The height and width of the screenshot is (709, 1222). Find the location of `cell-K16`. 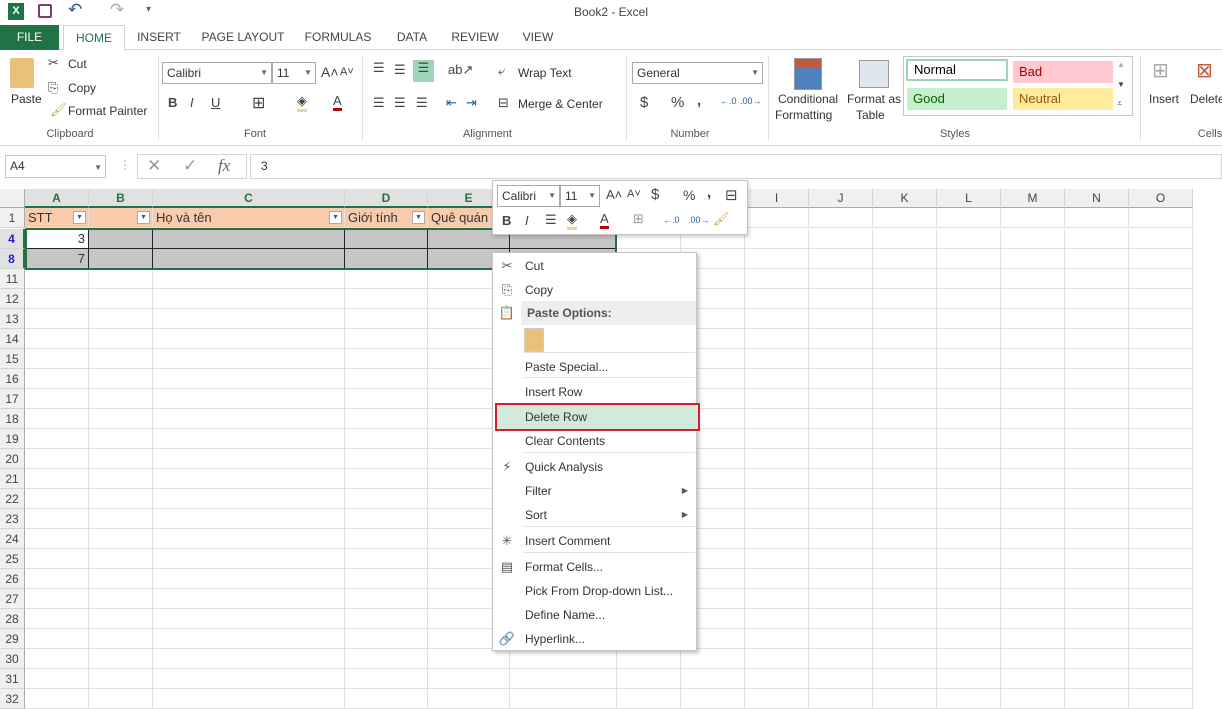

cell-K16 is located at coordinates (905, 379).